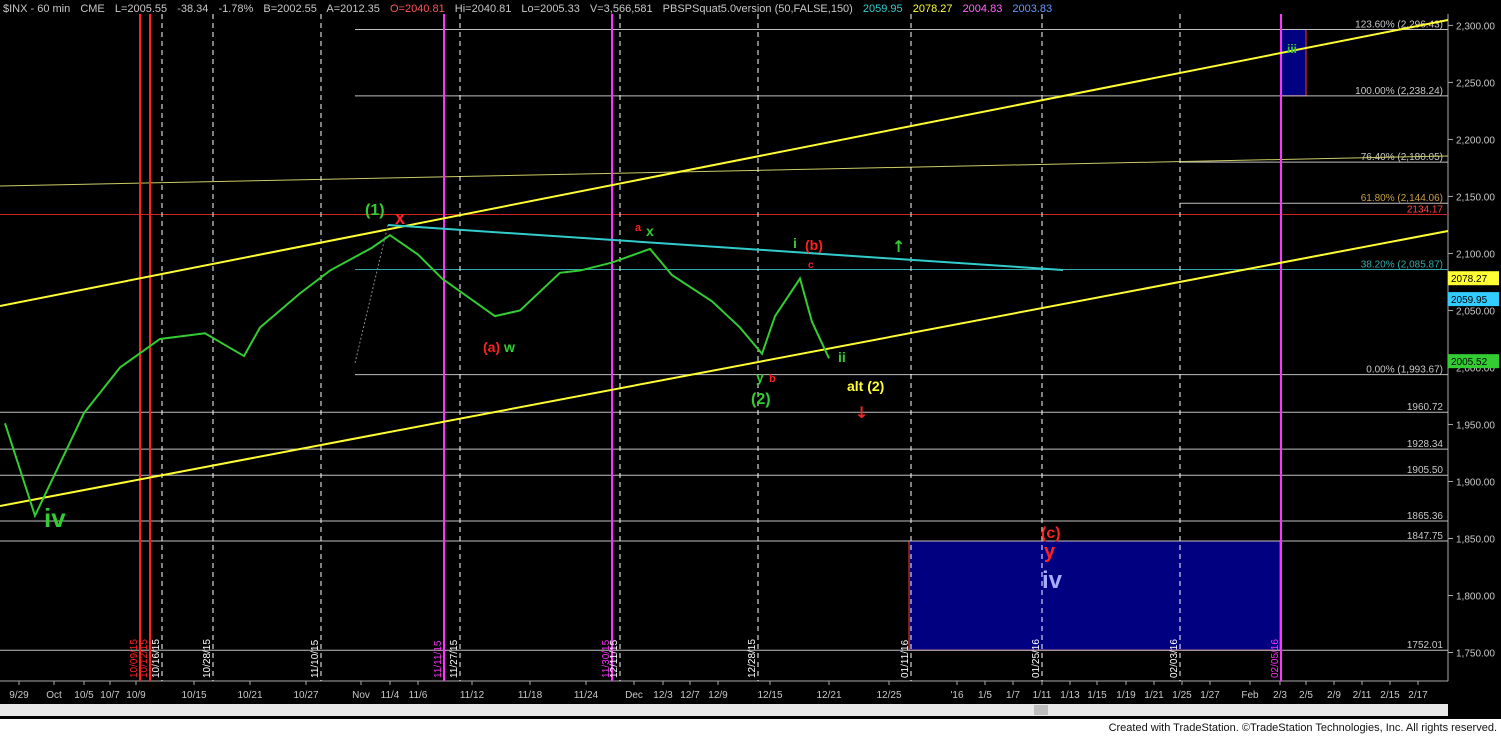 This screenshot has width=1501, height=736. Describe the element at coordinates (375, 210) in the screenshot. I see `wave-label: (1)` at that location.